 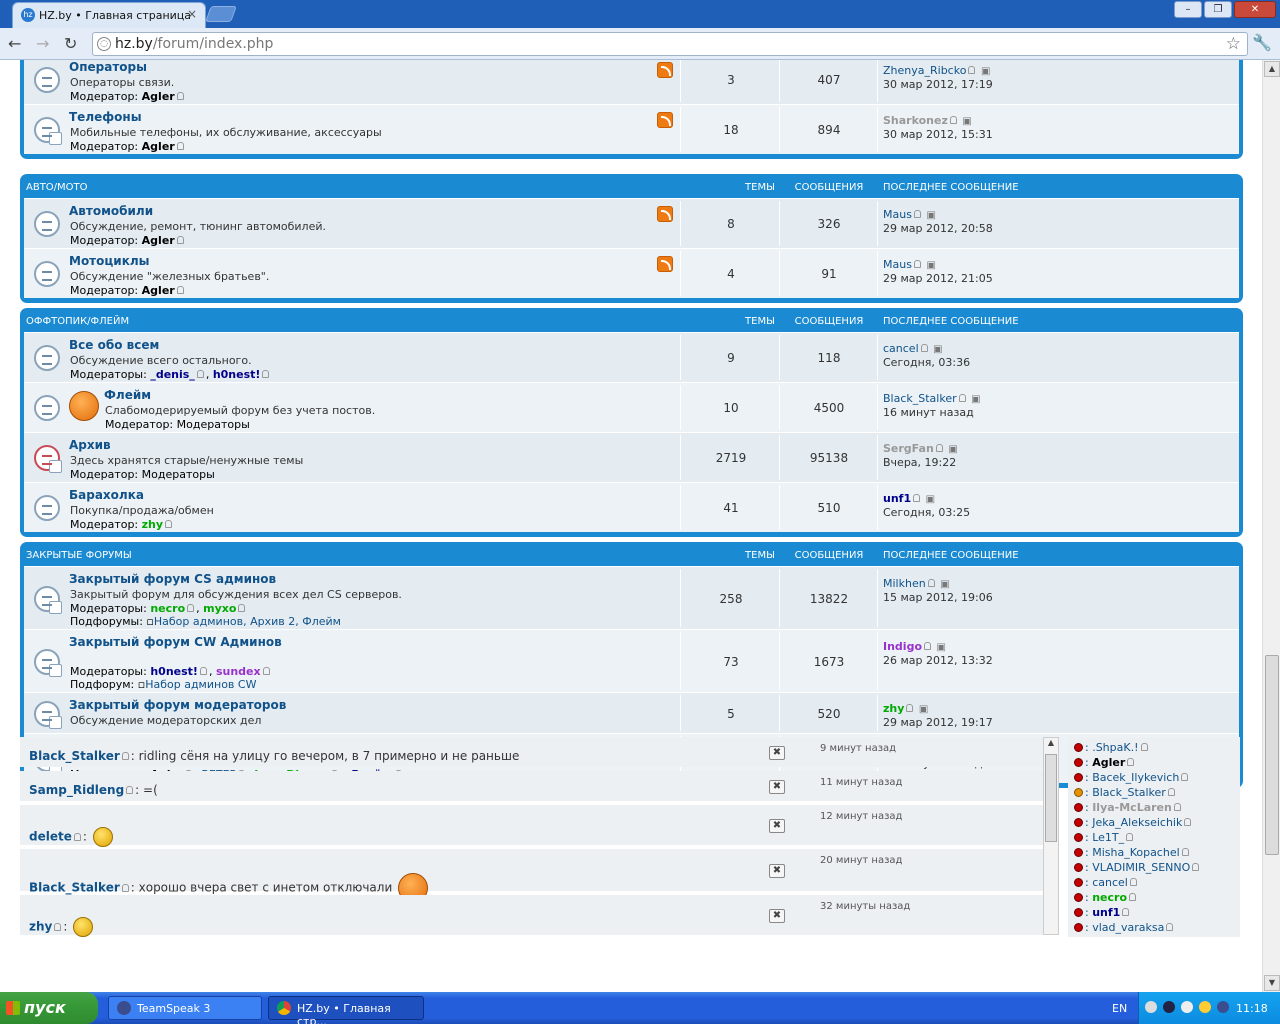 What do you see at coordinates (893, 708) in the screenshot?
I see `last-post-user-link: zhy` at bounding box center [893, 708].